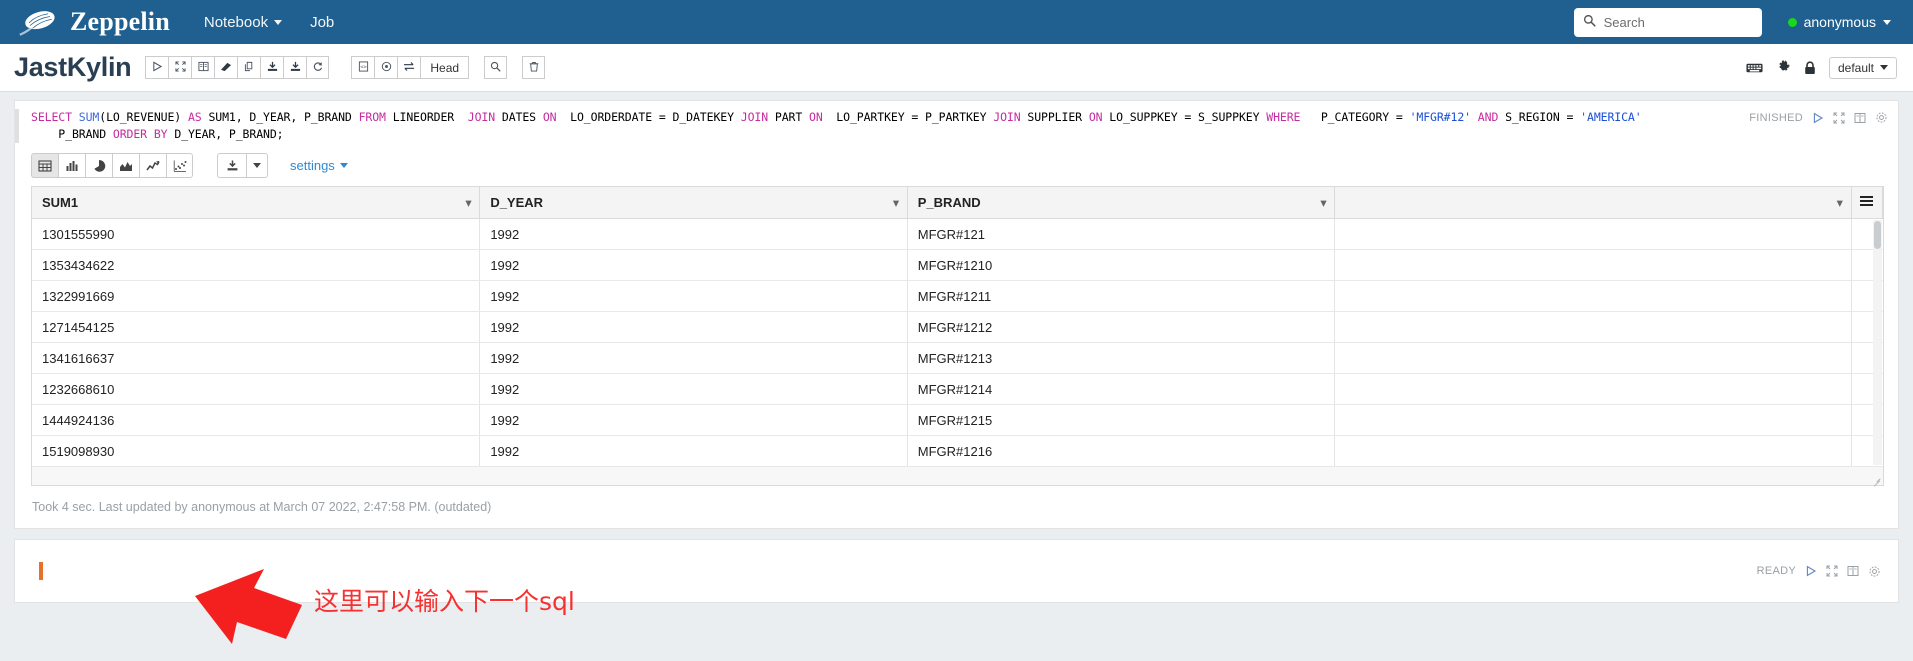  I want to click on paragraph-gutter, so click(17, 126).